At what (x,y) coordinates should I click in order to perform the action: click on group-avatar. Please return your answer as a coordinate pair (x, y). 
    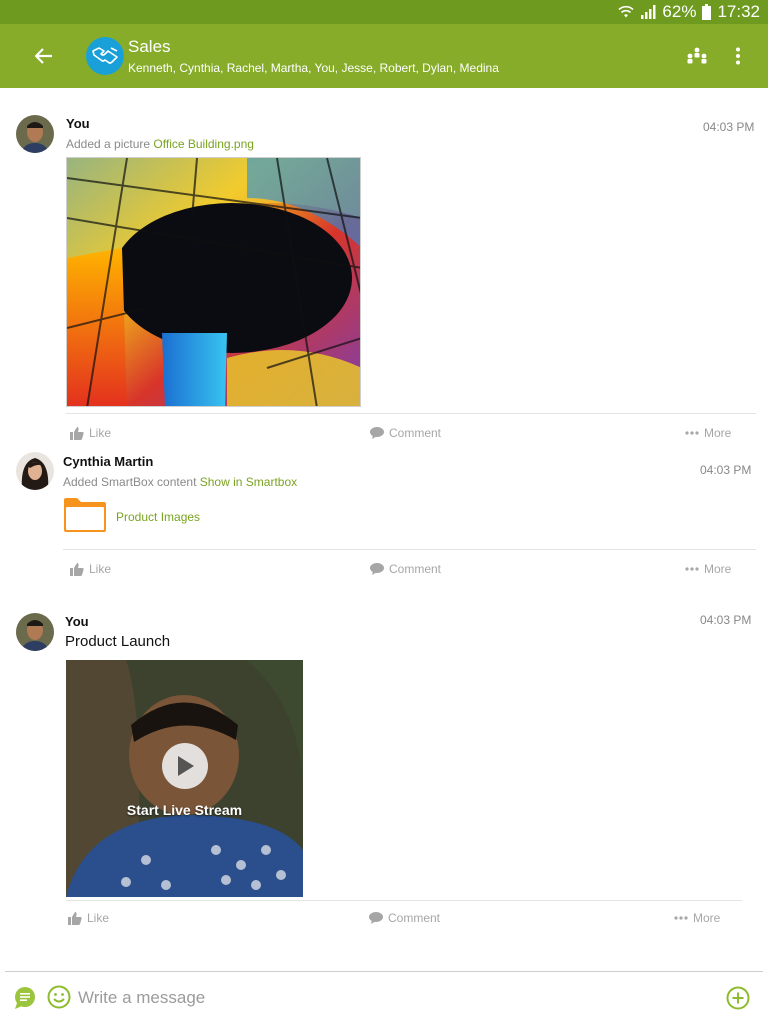
    Looking at the image, I should click on (105, 56).